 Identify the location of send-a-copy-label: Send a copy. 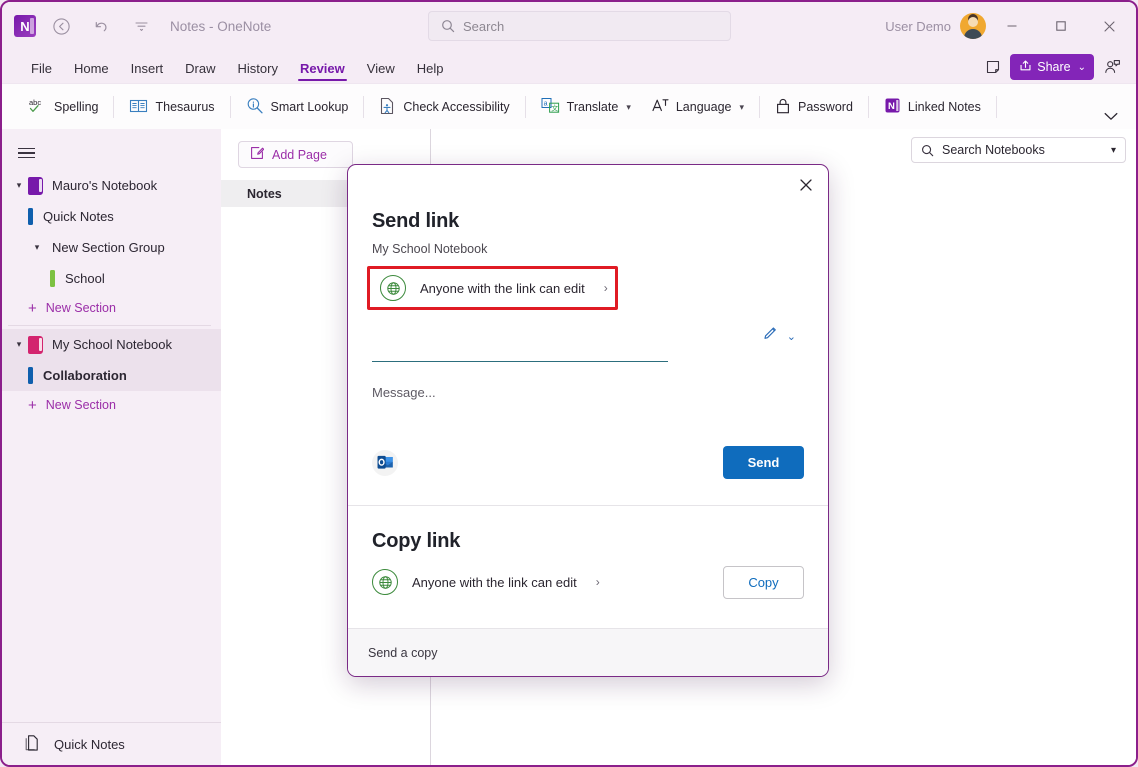
(403, 652).